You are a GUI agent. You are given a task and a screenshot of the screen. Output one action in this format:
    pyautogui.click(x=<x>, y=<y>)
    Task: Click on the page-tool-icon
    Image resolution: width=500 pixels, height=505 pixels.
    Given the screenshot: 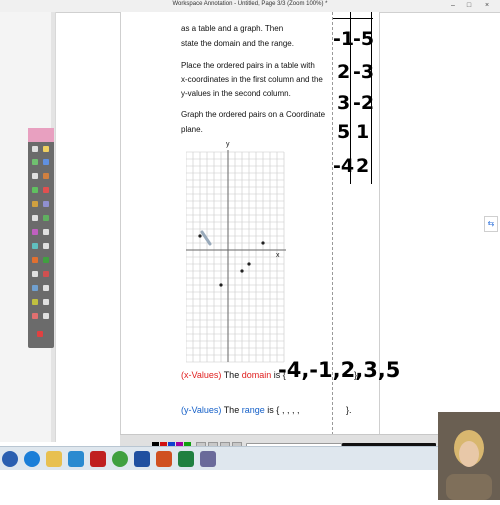 What is the action you would take?
    pyautogui.click(x=46, y=232)
    